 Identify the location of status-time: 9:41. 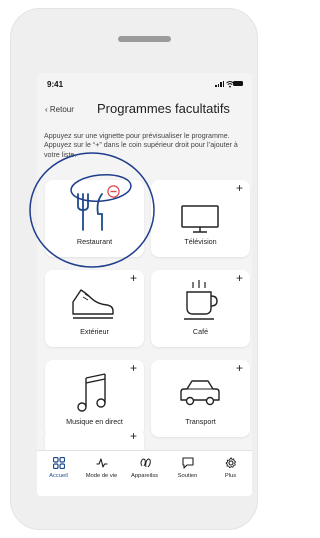
(55, 84).